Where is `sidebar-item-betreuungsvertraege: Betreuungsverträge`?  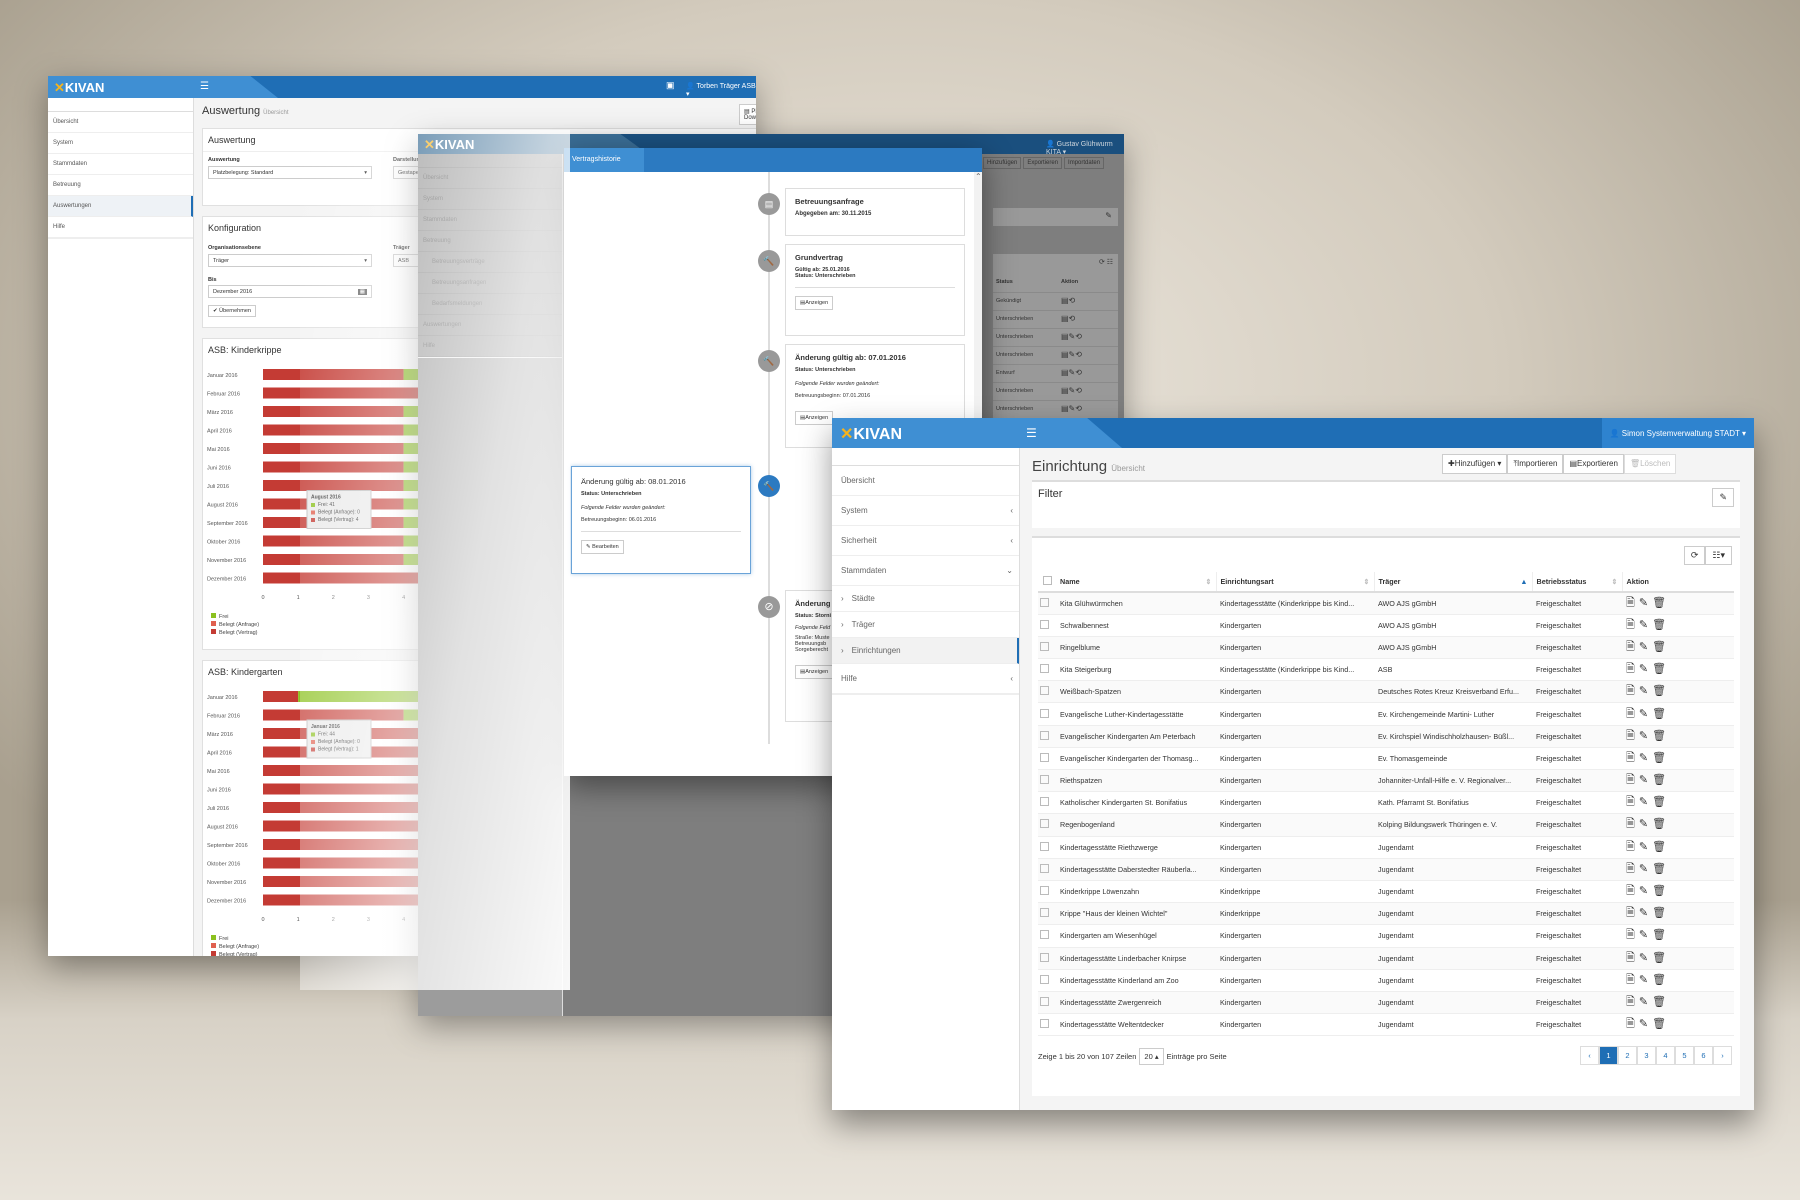
sidebar-item-betreuungsvertraege: Betreuungsverträge is located at coordinates (490, 262).